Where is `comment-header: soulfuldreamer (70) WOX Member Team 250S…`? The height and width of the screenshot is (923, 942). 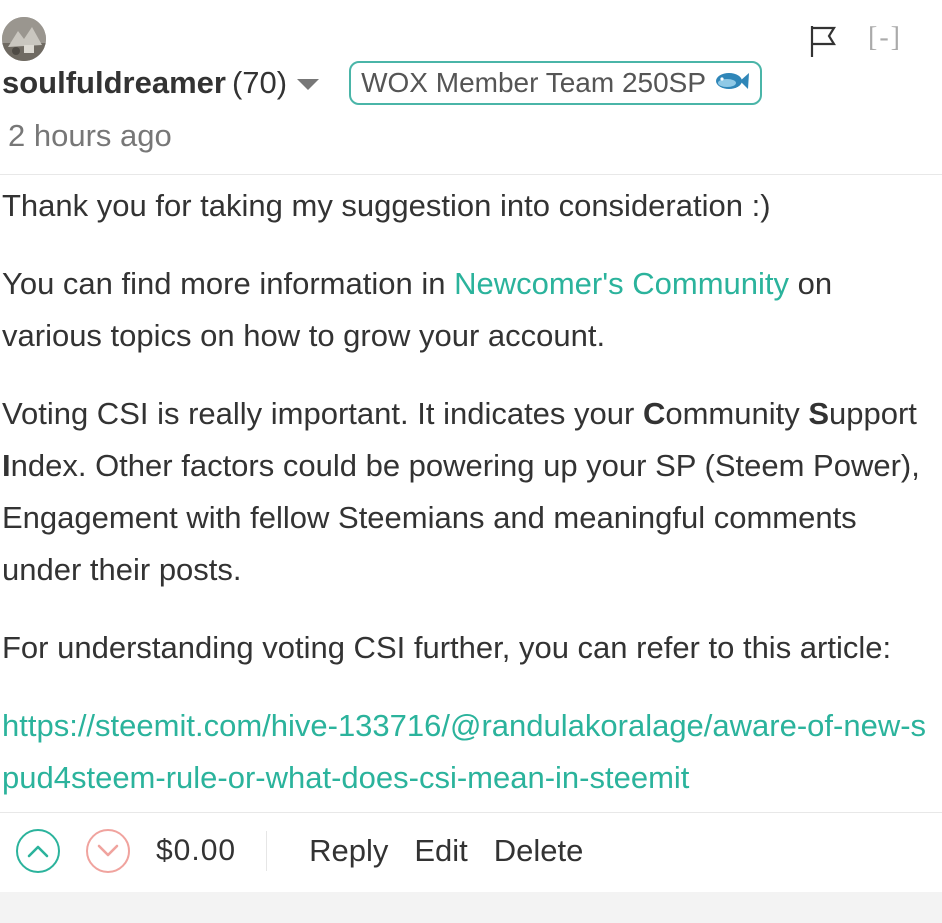 comment-header: soulfuldreamer (70) WOX Member Team 250S… is located at coordinates (382, 83).